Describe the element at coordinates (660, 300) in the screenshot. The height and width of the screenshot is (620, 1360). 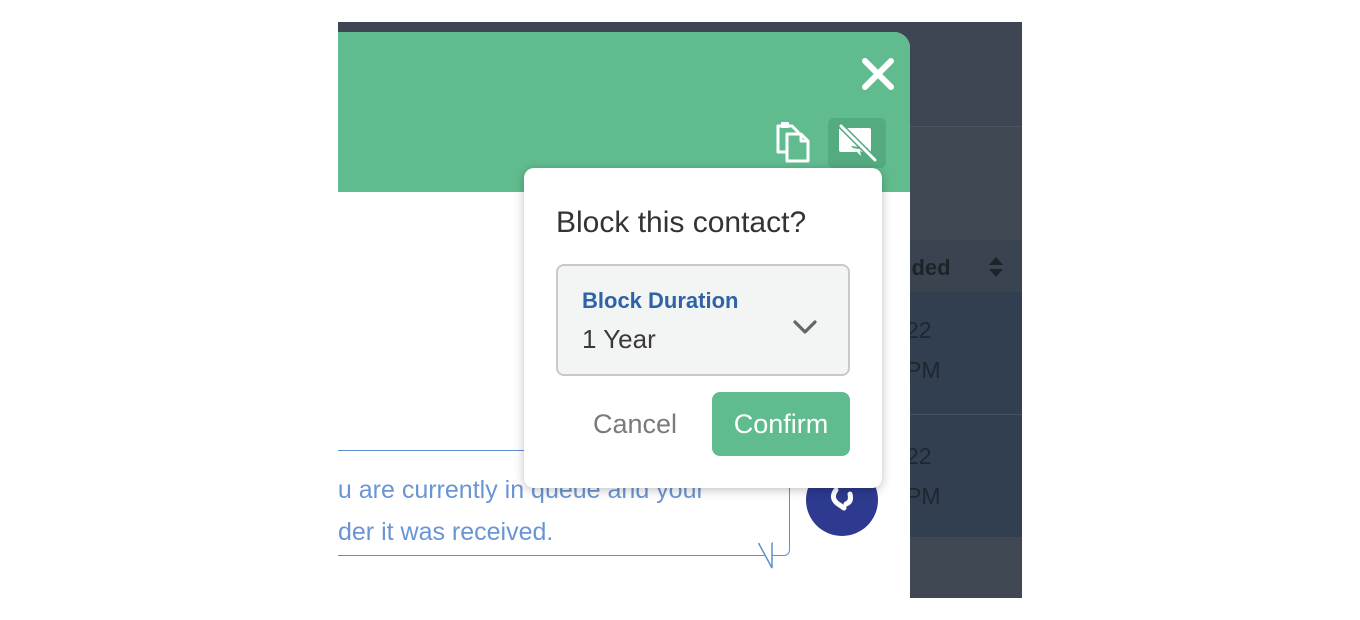
I see `block-duration-label: Block Duration` at that location.